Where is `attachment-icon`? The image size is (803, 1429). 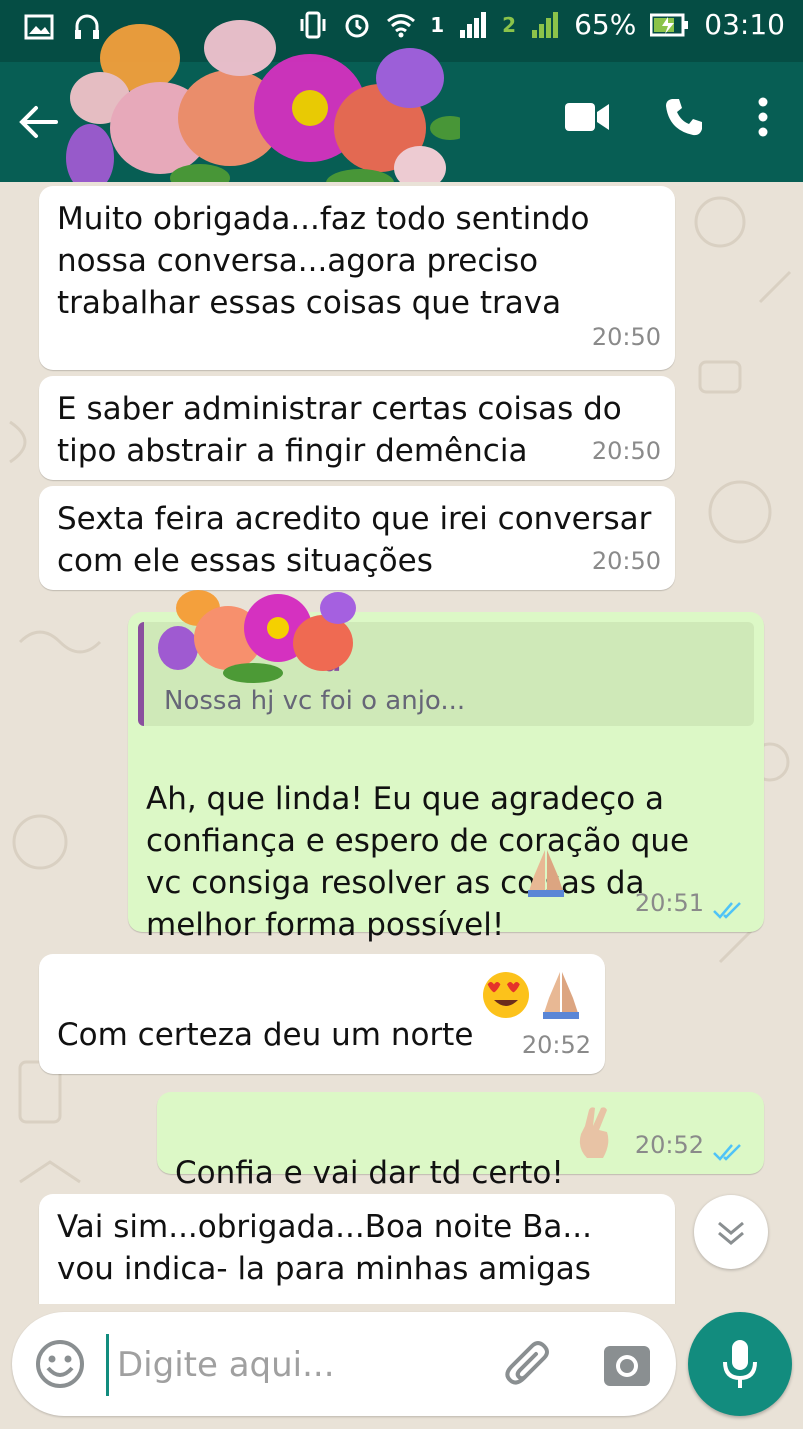 attachment-icon is located at coordinates (530, 1366).